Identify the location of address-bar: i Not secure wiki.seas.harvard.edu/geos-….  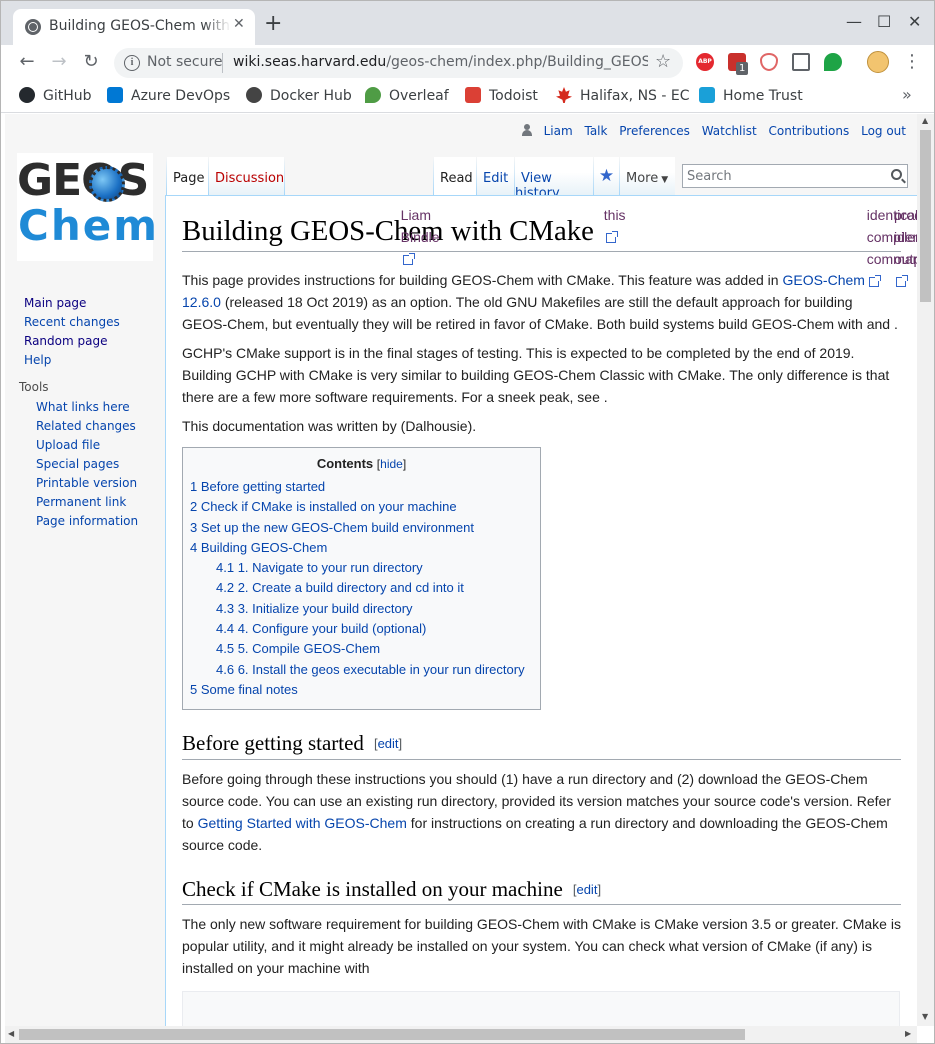
(398, 63).